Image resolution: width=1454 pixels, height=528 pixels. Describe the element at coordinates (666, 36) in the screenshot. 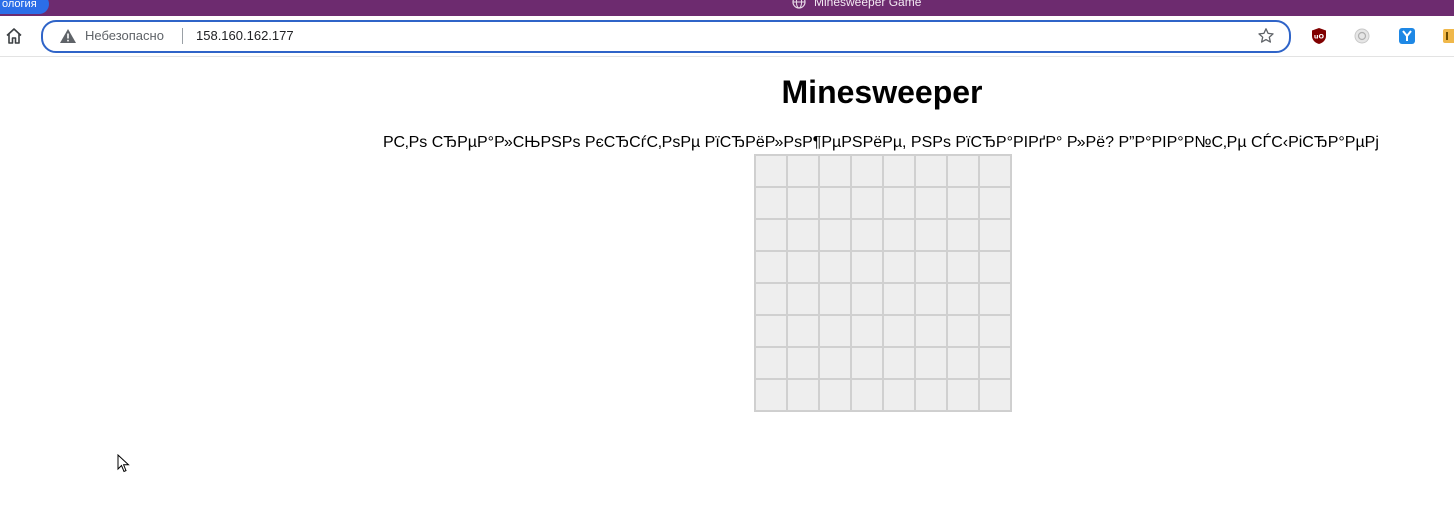

I see `address-bar: Небезопасно 158.160.162.177` at that location.